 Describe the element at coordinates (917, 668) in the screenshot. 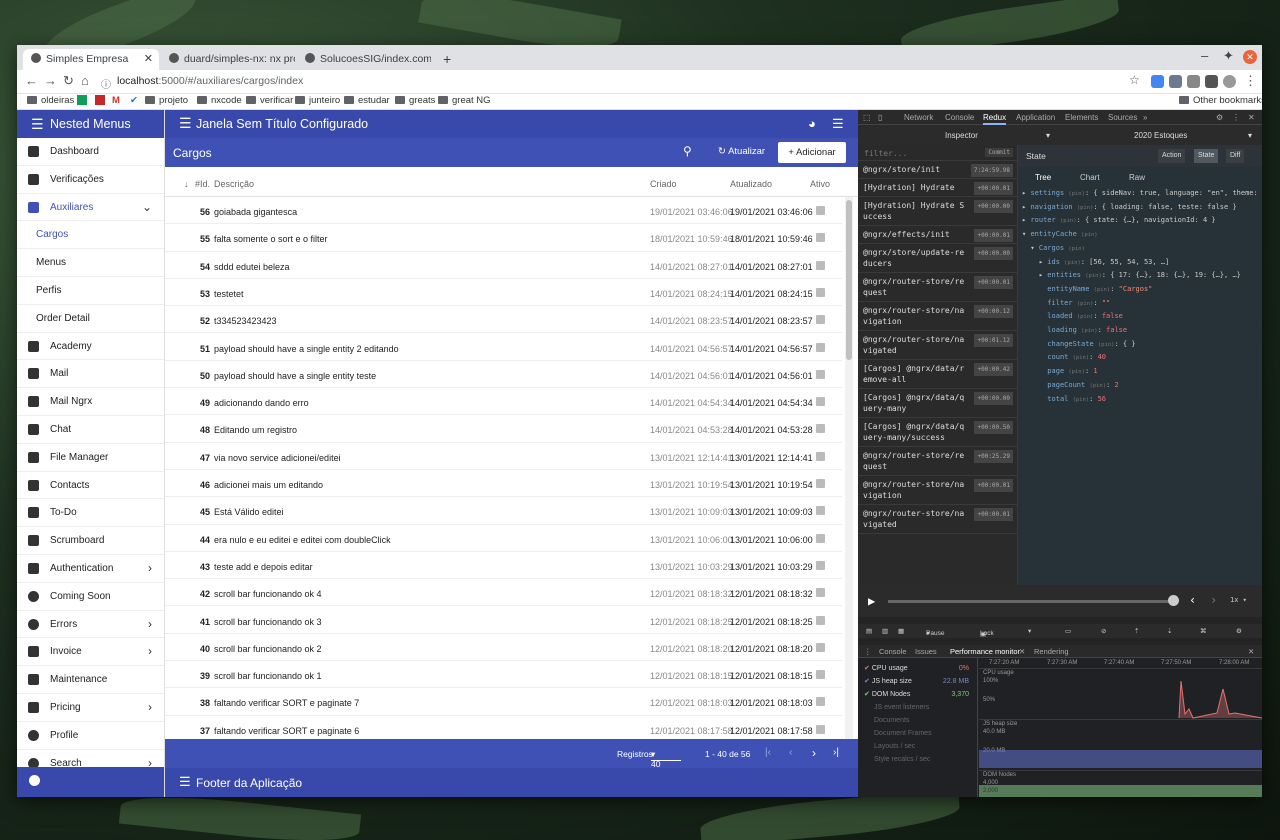

I see `metric-cpu: ✔ CPU usage 0%` at that location.